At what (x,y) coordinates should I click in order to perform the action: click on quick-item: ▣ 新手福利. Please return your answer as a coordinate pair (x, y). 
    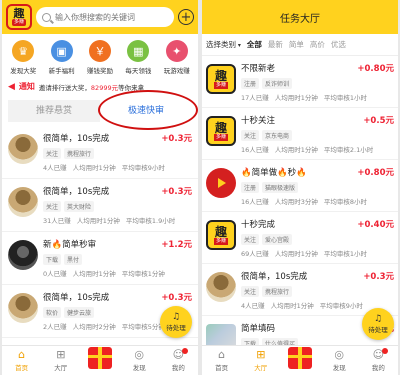
    Looking at the image, I should click on (62, 57).